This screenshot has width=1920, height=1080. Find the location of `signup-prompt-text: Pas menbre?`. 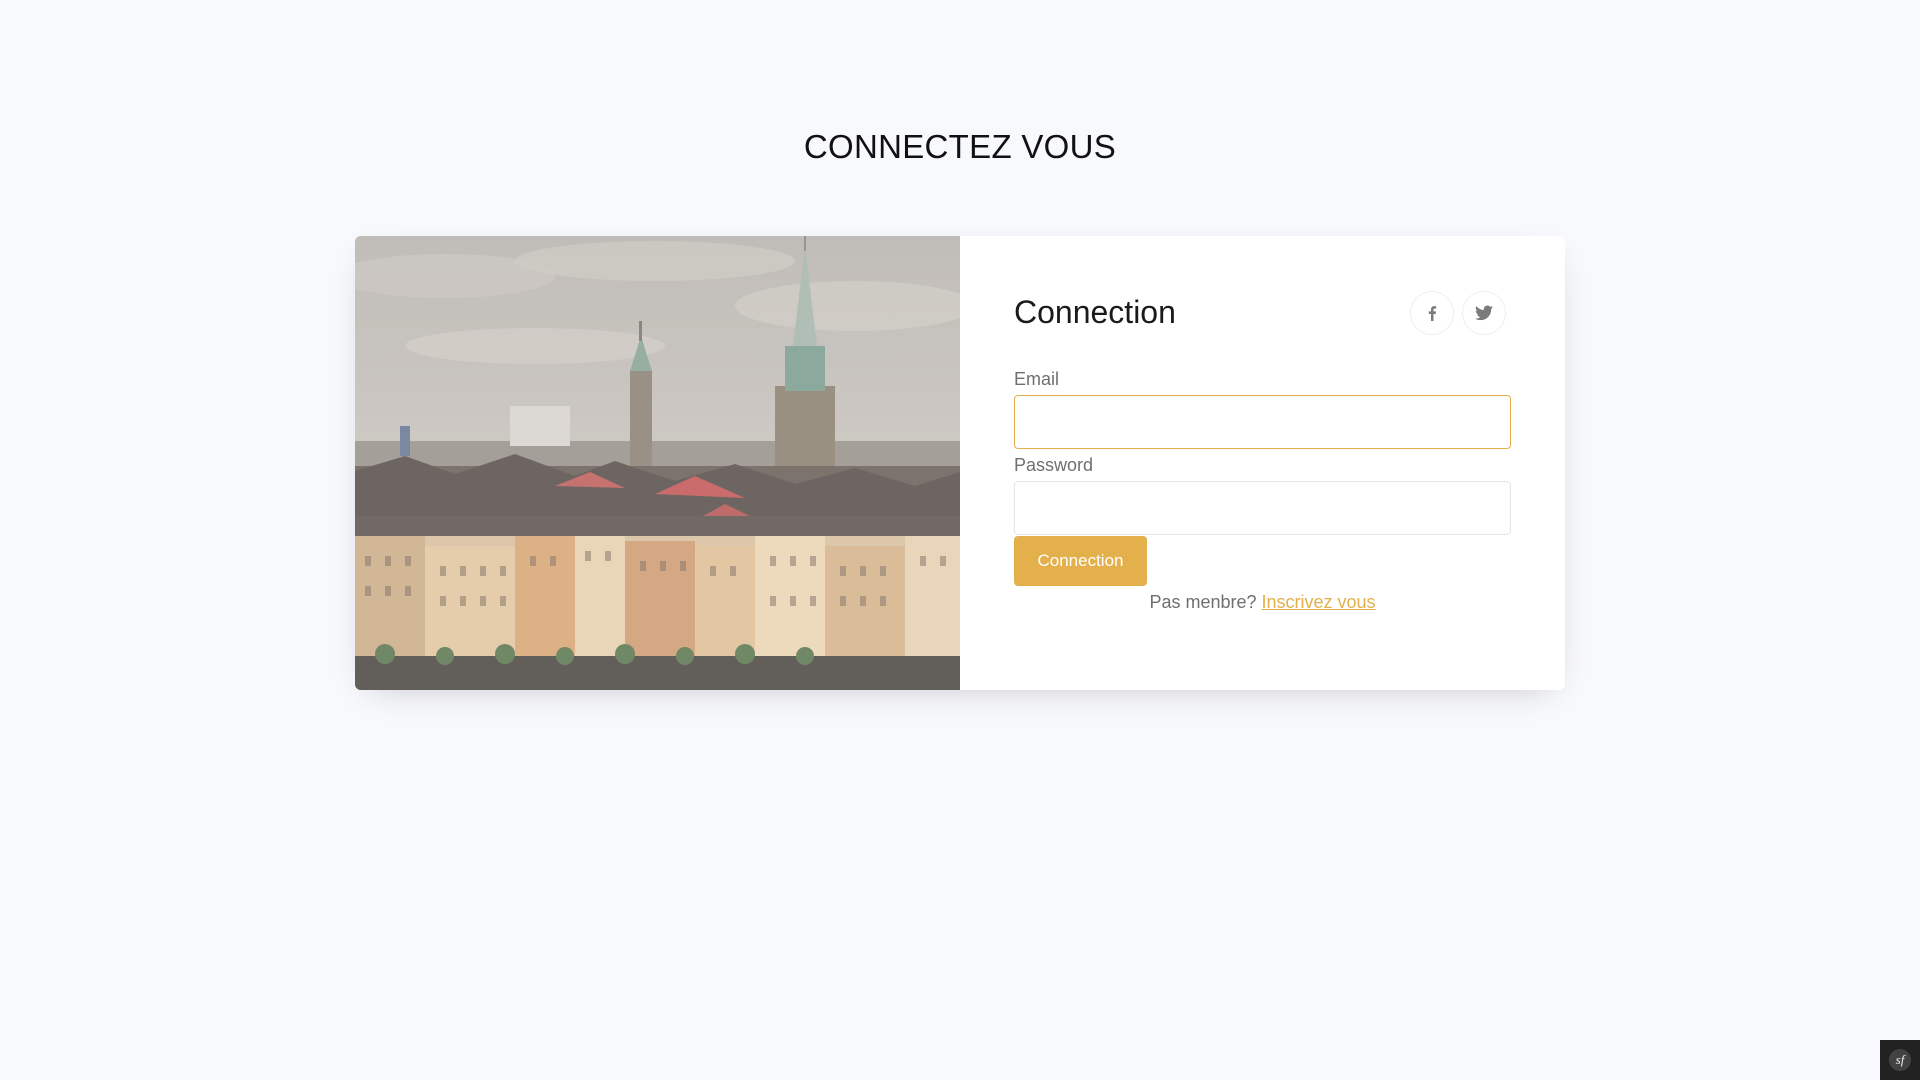

signup-prompt-text: Pas menbre? is located at coordinates (1203, 602).